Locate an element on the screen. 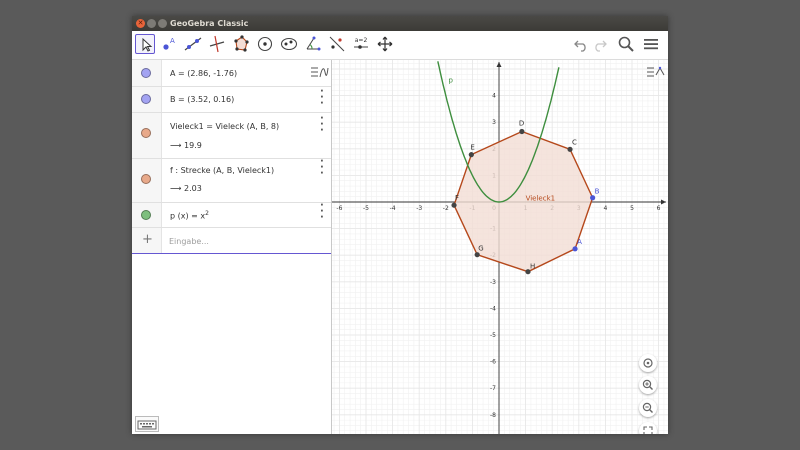 This screenshot has width=800, height=450. visibility-toggle-f is located at coordinates (146, 179).